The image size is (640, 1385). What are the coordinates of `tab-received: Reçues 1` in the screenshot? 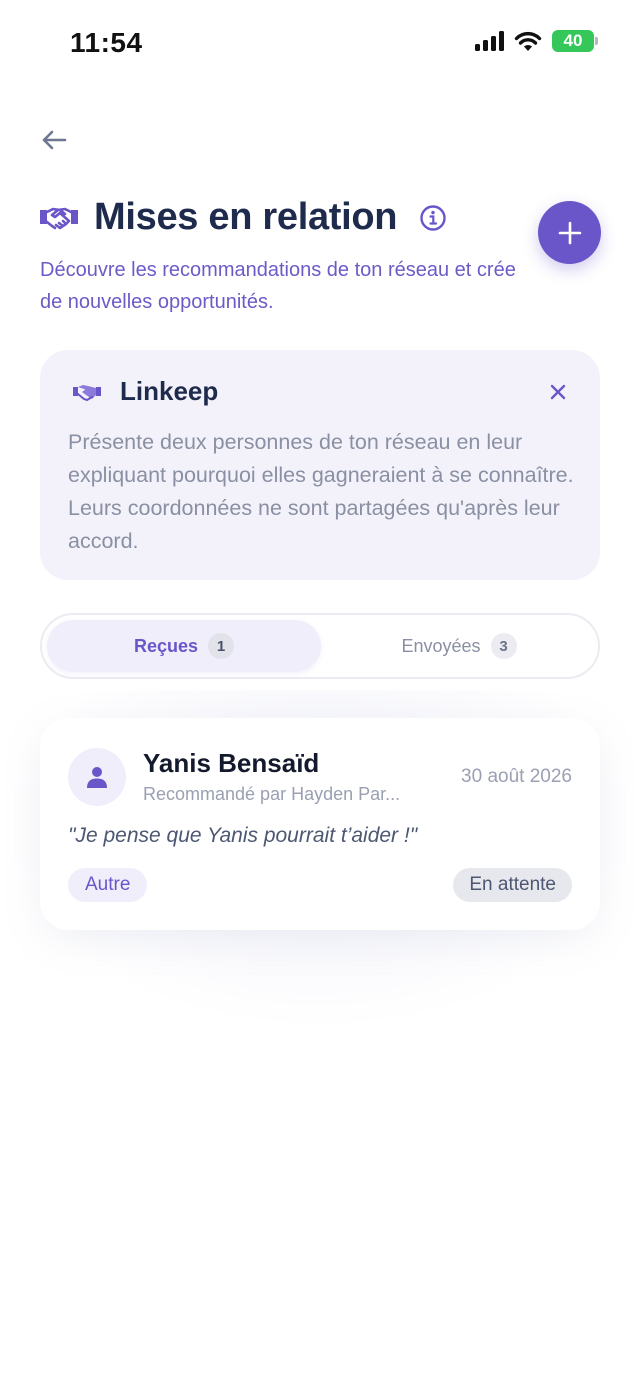 It's located at (184, 646).